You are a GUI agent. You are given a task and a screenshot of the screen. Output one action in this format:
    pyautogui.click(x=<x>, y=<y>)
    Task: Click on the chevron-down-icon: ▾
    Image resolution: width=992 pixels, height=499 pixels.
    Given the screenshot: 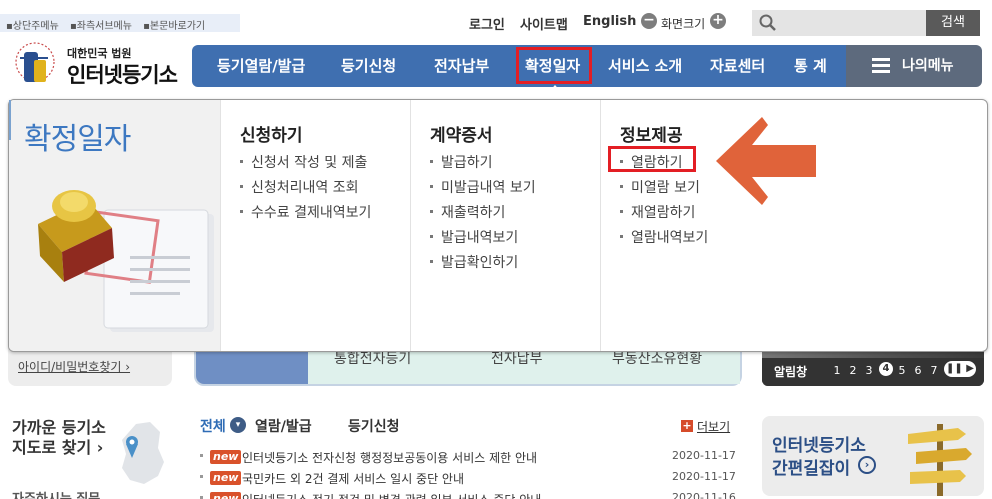 What is the action you would take?
    pyautogui.click(x=238, y=425)
    